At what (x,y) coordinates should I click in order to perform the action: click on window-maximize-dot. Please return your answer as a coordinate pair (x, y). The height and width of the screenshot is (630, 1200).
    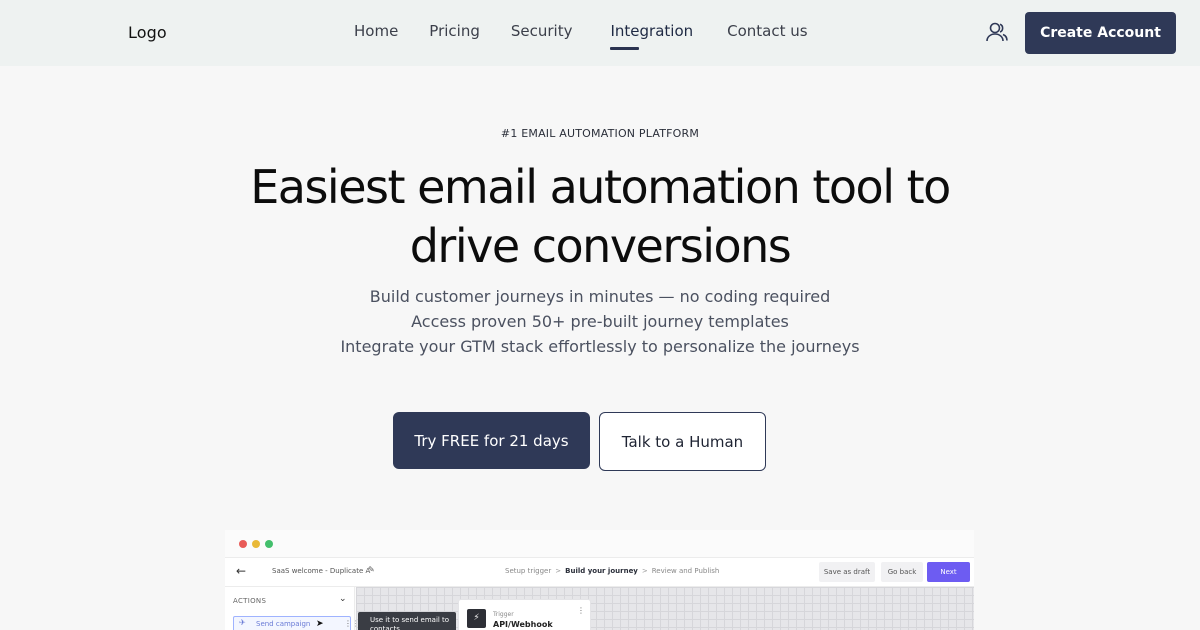
    Looking at the image, I should click on (269, 544).